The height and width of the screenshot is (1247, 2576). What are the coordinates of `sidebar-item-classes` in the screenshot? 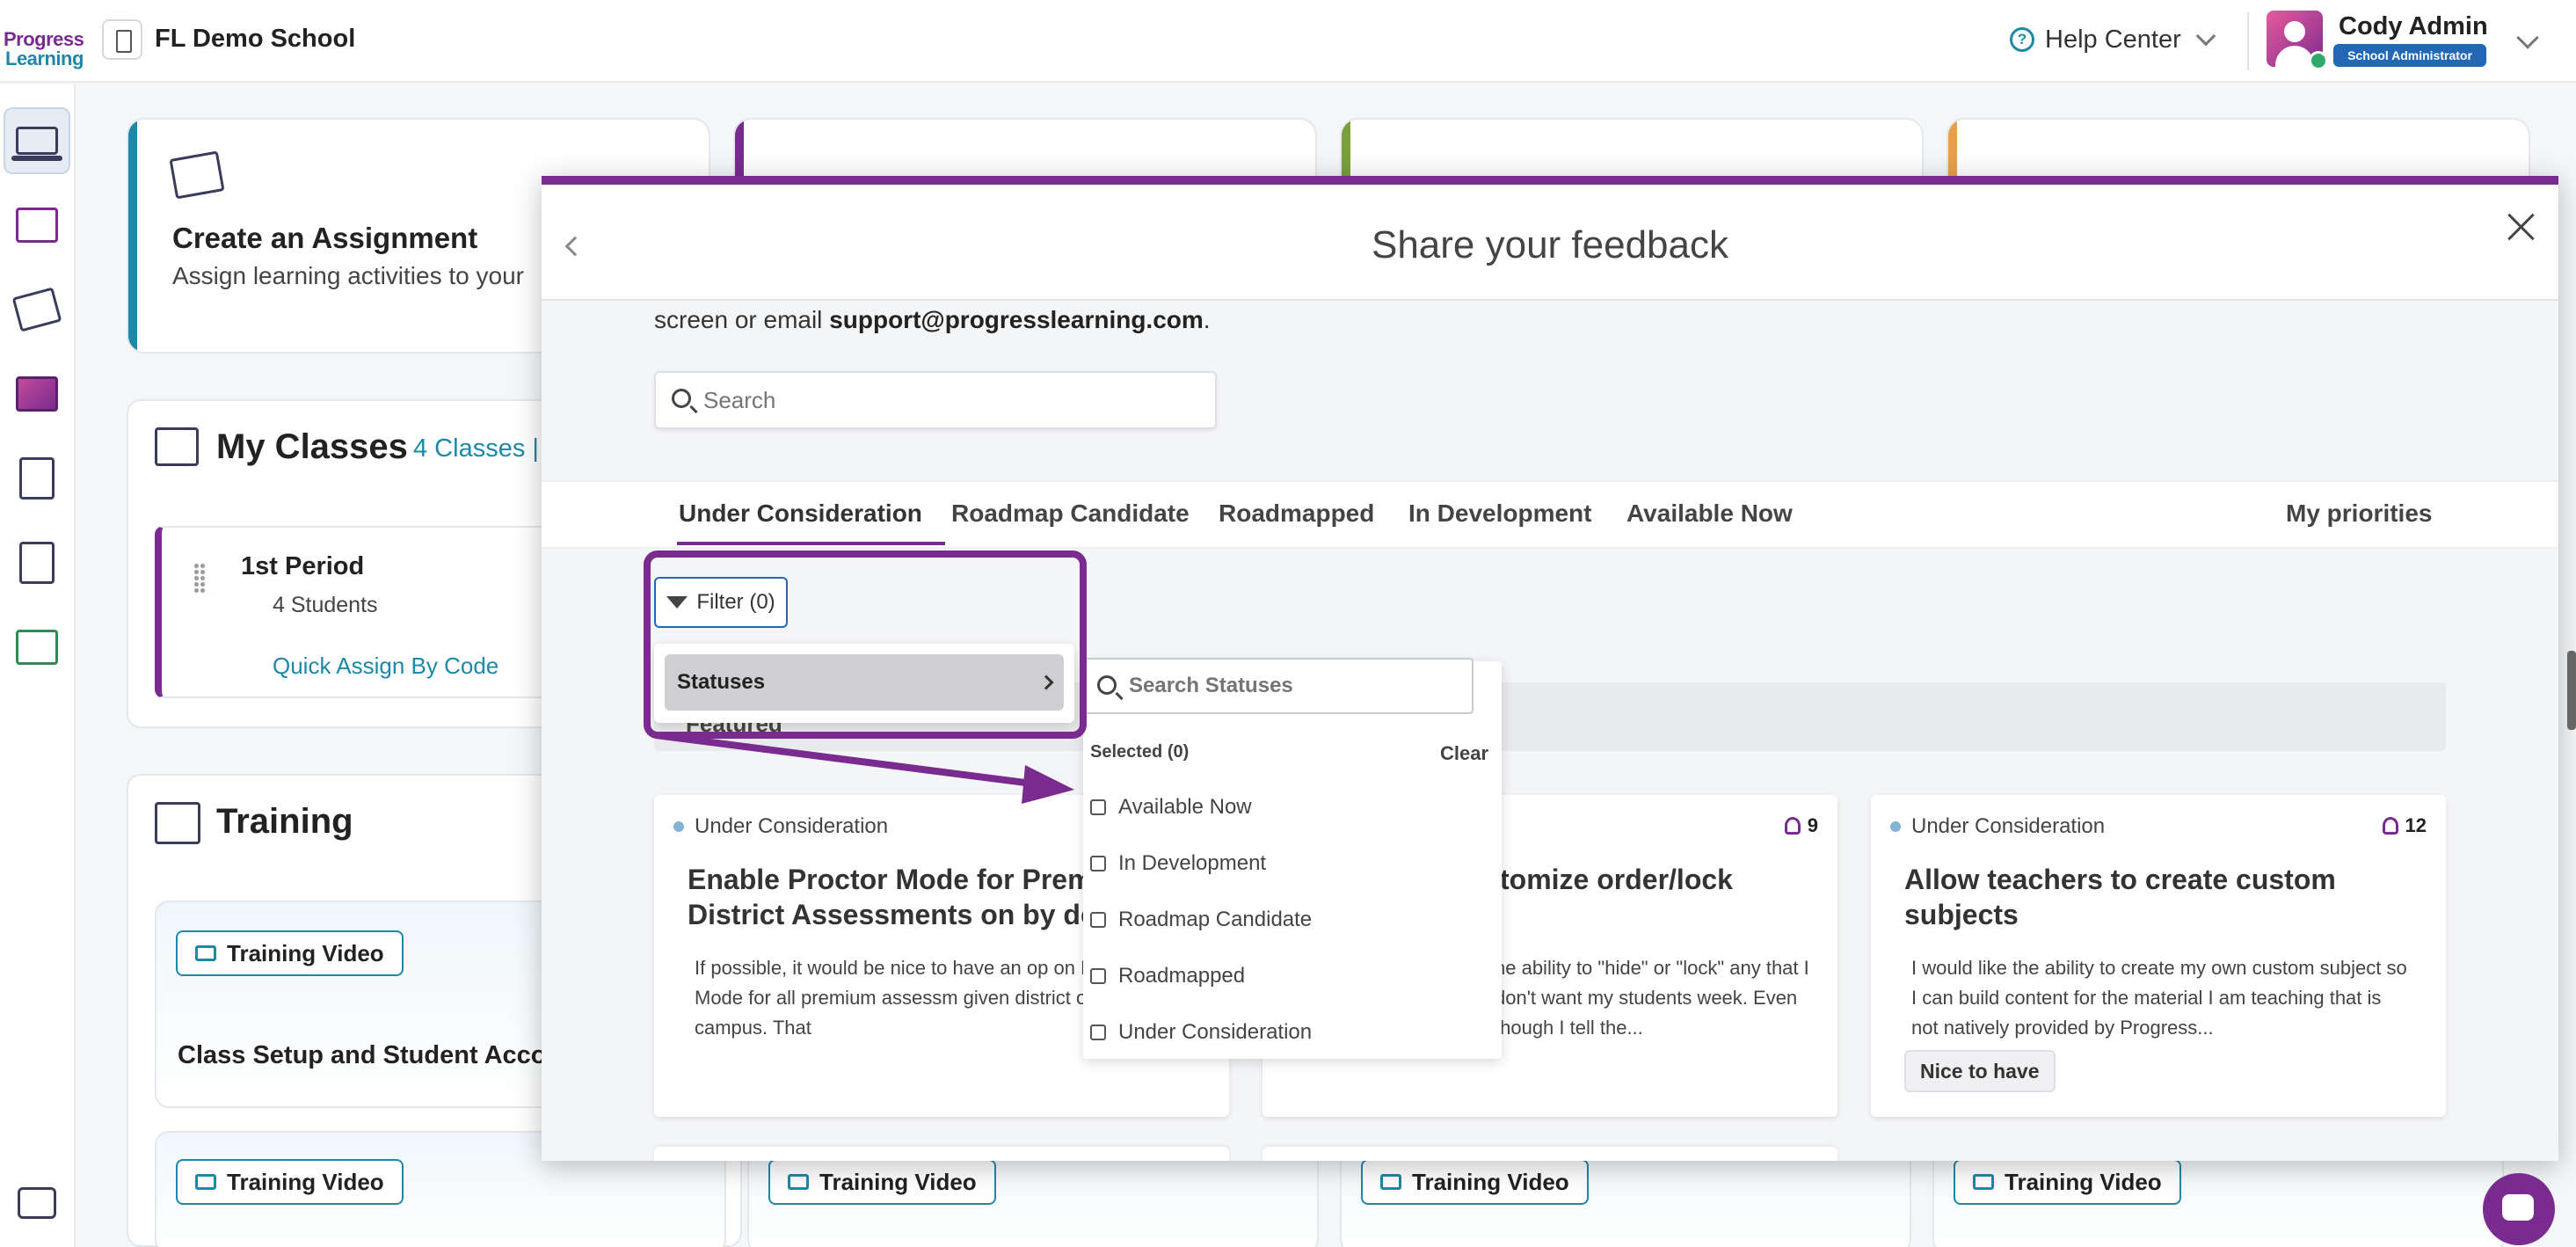 It's located at (37, 226).